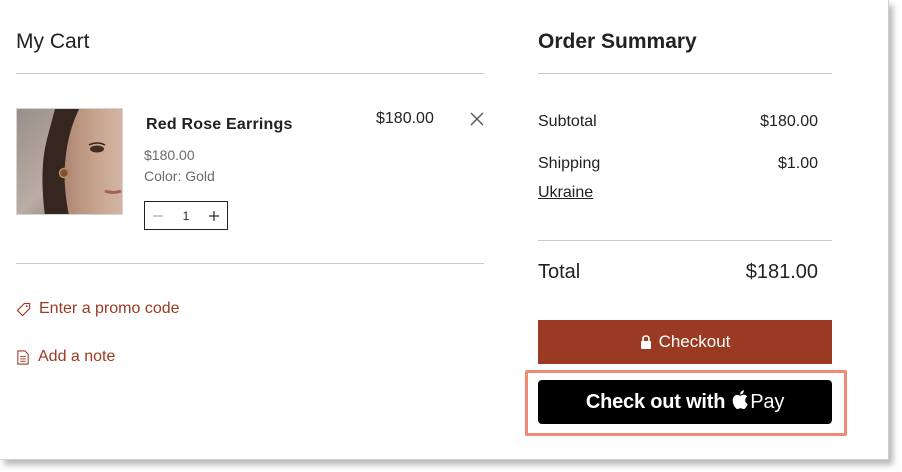  Describe the element at coordinates (158, 216) in the screenshot. I see `minus-icon` at that location.